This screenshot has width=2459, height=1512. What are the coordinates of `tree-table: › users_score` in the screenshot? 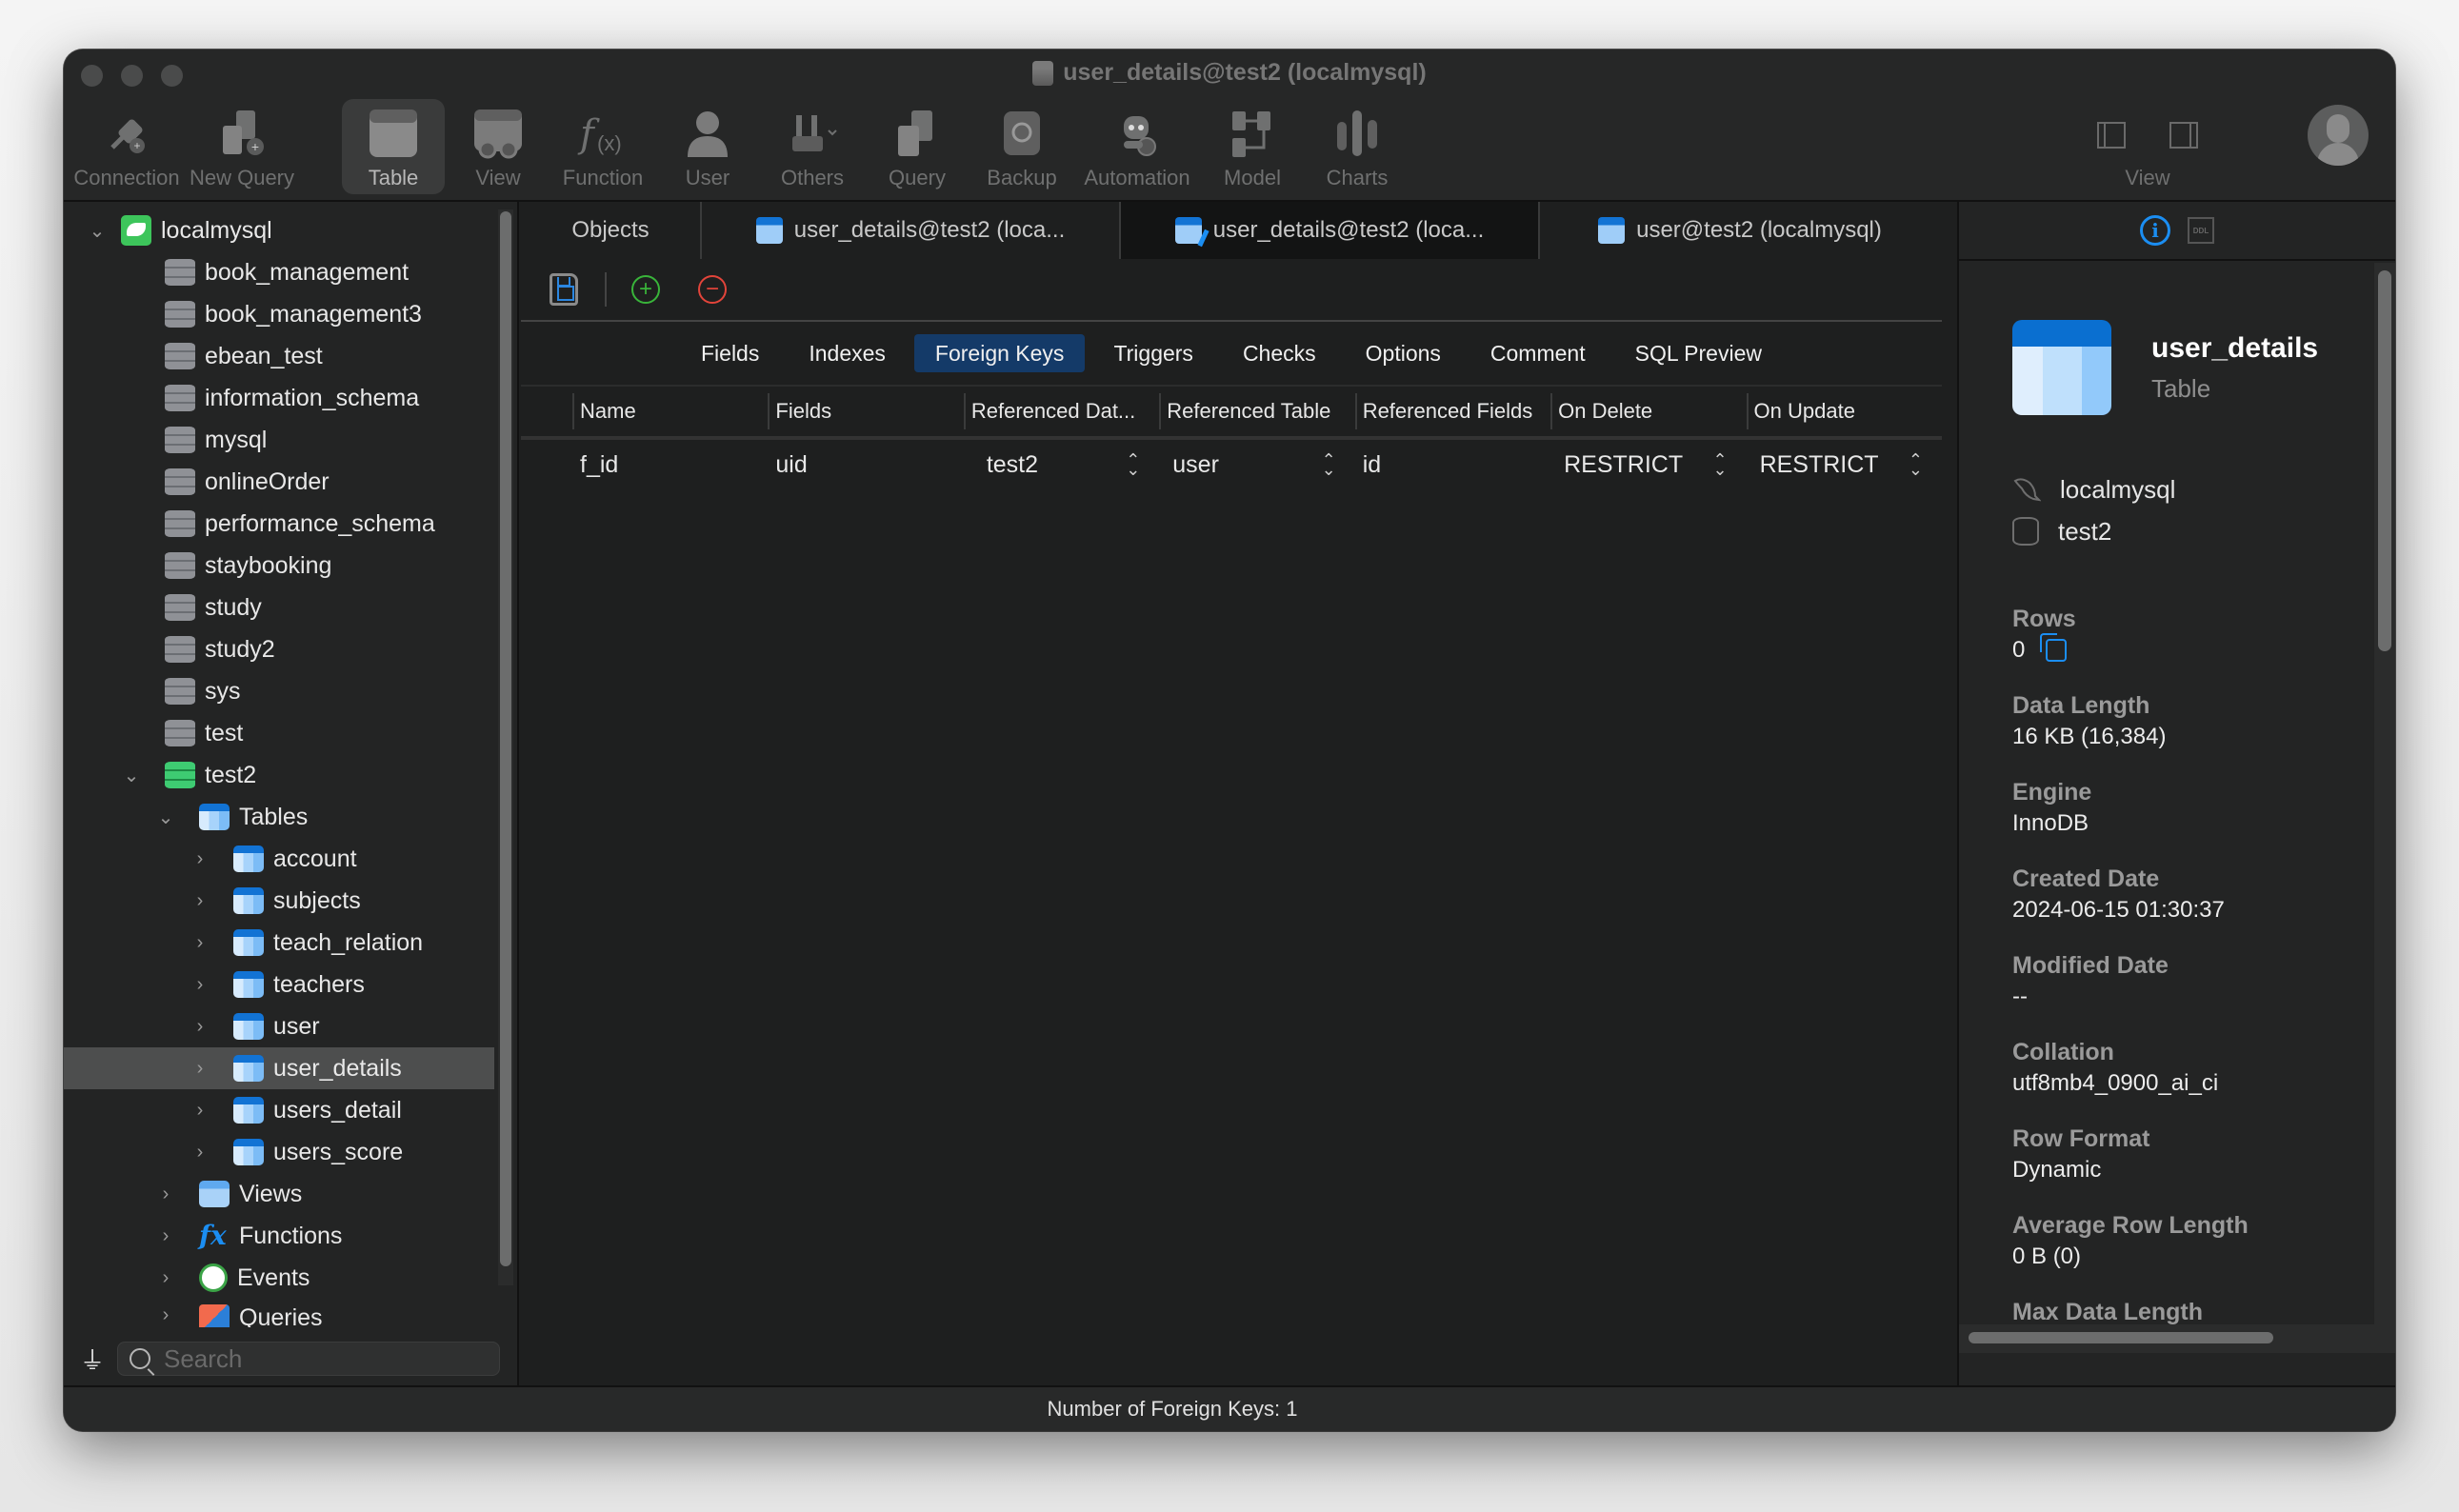 It's located at (279, 1152).